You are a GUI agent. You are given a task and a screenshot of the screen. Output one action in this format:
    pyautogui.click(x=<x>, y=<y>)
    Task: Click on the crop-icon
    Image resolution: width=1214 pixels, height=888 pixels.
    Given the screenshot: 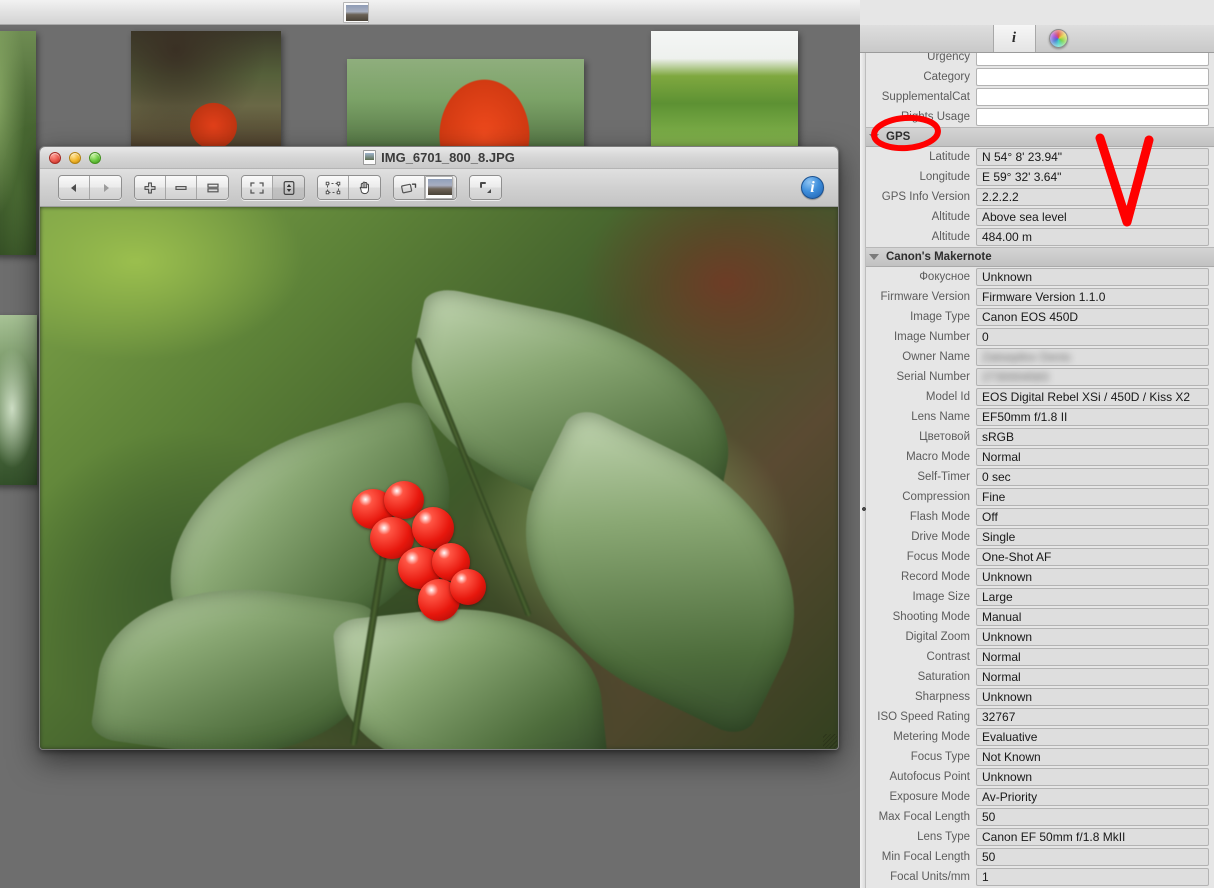 What is the action you would take?
    pyautogui.click(x=485, y=187)
    